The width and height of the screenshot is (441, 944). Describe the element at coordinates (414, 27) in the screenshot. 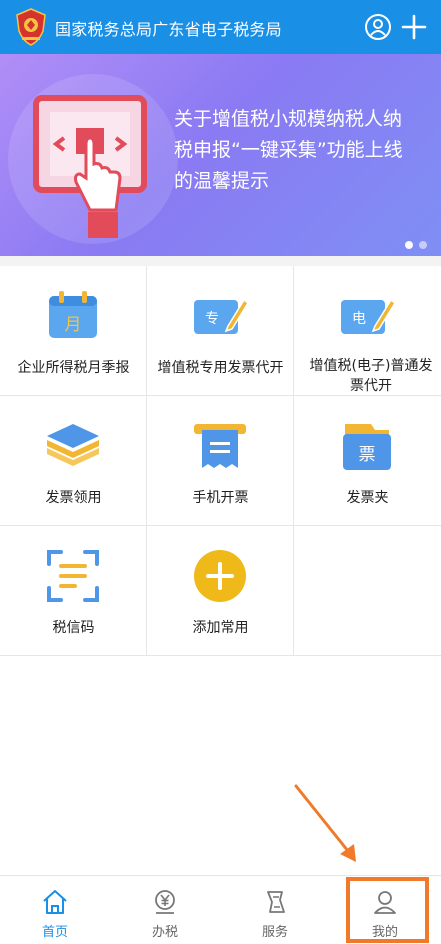

I see `plus-icon` at that location.